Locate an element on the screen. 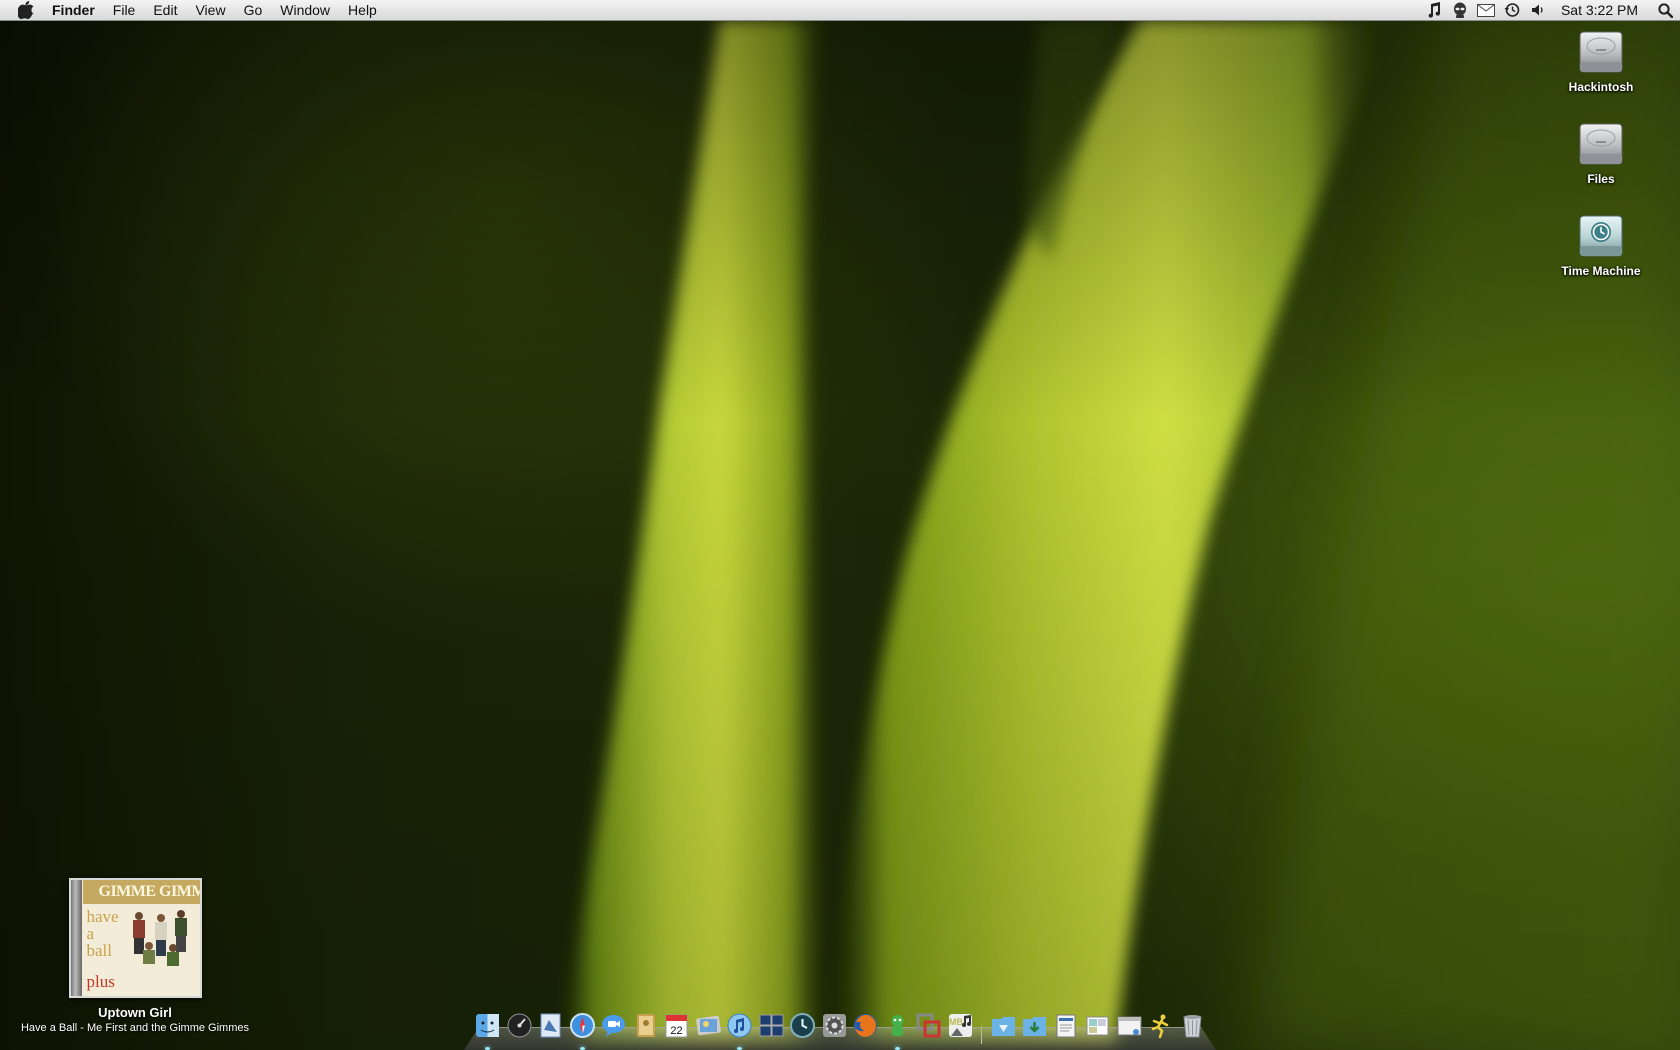 This screenshot has width=1680, height=1050. system-preferences-icon is located at coordinates (834, 1025).